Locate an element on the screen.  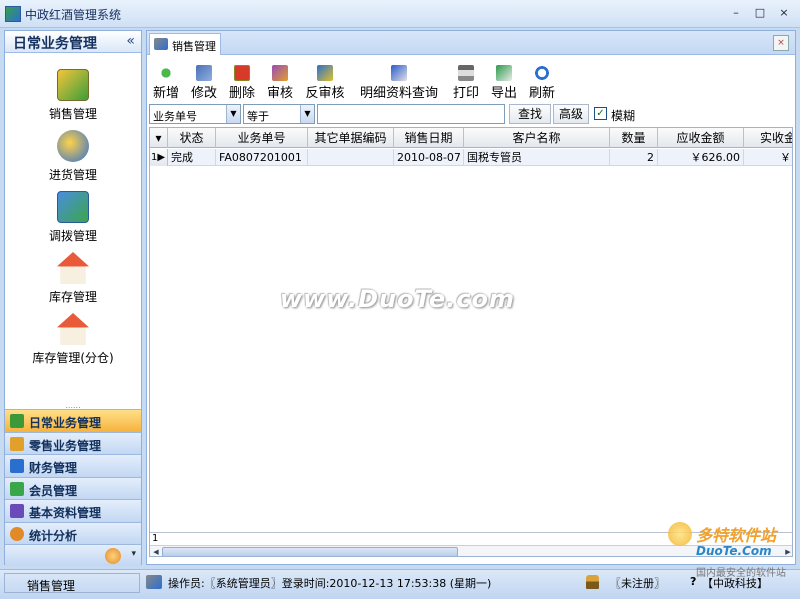
nav-header: 日常业务管理 « is located at coordinates (73, 42).